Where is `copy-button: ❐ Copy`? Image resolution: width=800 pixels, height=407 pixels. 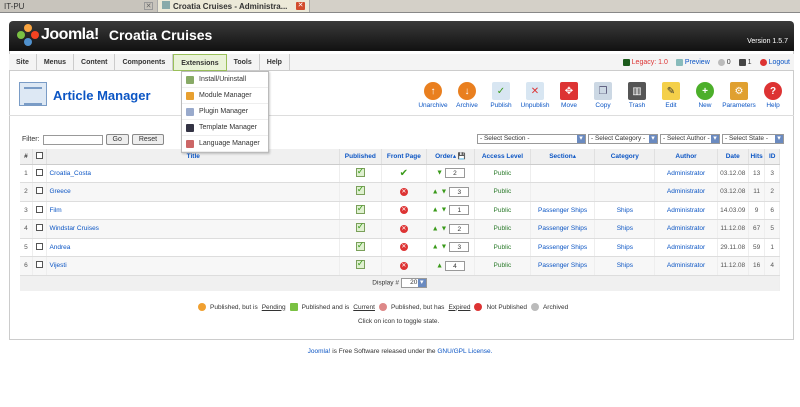
copy-button: ❐ Copy is located at coordinates (603, 95).